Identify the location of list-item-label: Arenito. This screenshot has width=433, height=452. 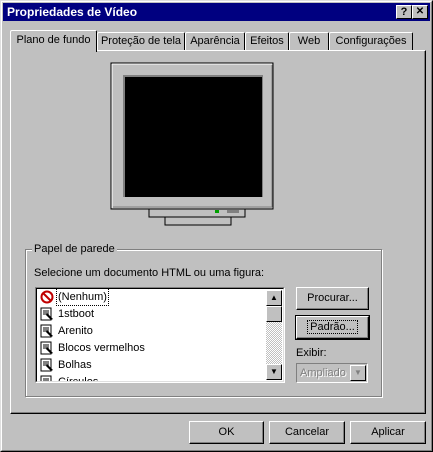
(75, 331).